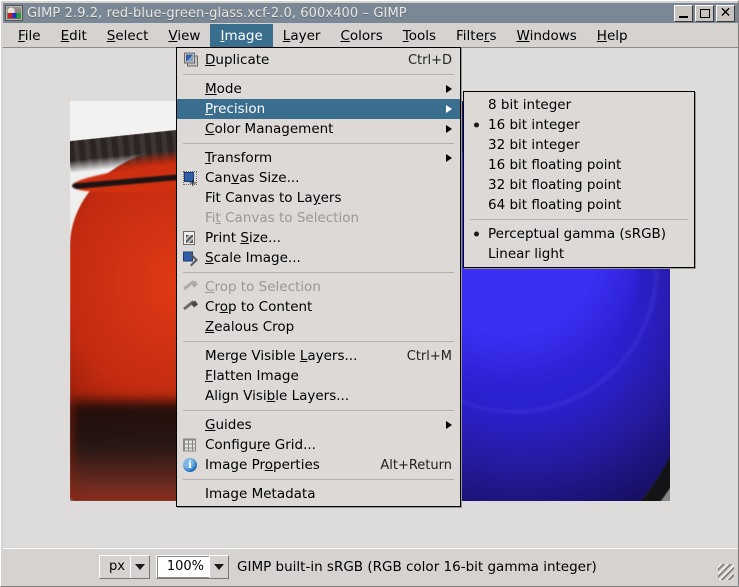 Image resolution: width=739 pixels, height=587 pixels. Describe the element at coordinates (273, 198) in the screenshot. I see `menu-item-label: Fit Canvas to Layers` at that location.